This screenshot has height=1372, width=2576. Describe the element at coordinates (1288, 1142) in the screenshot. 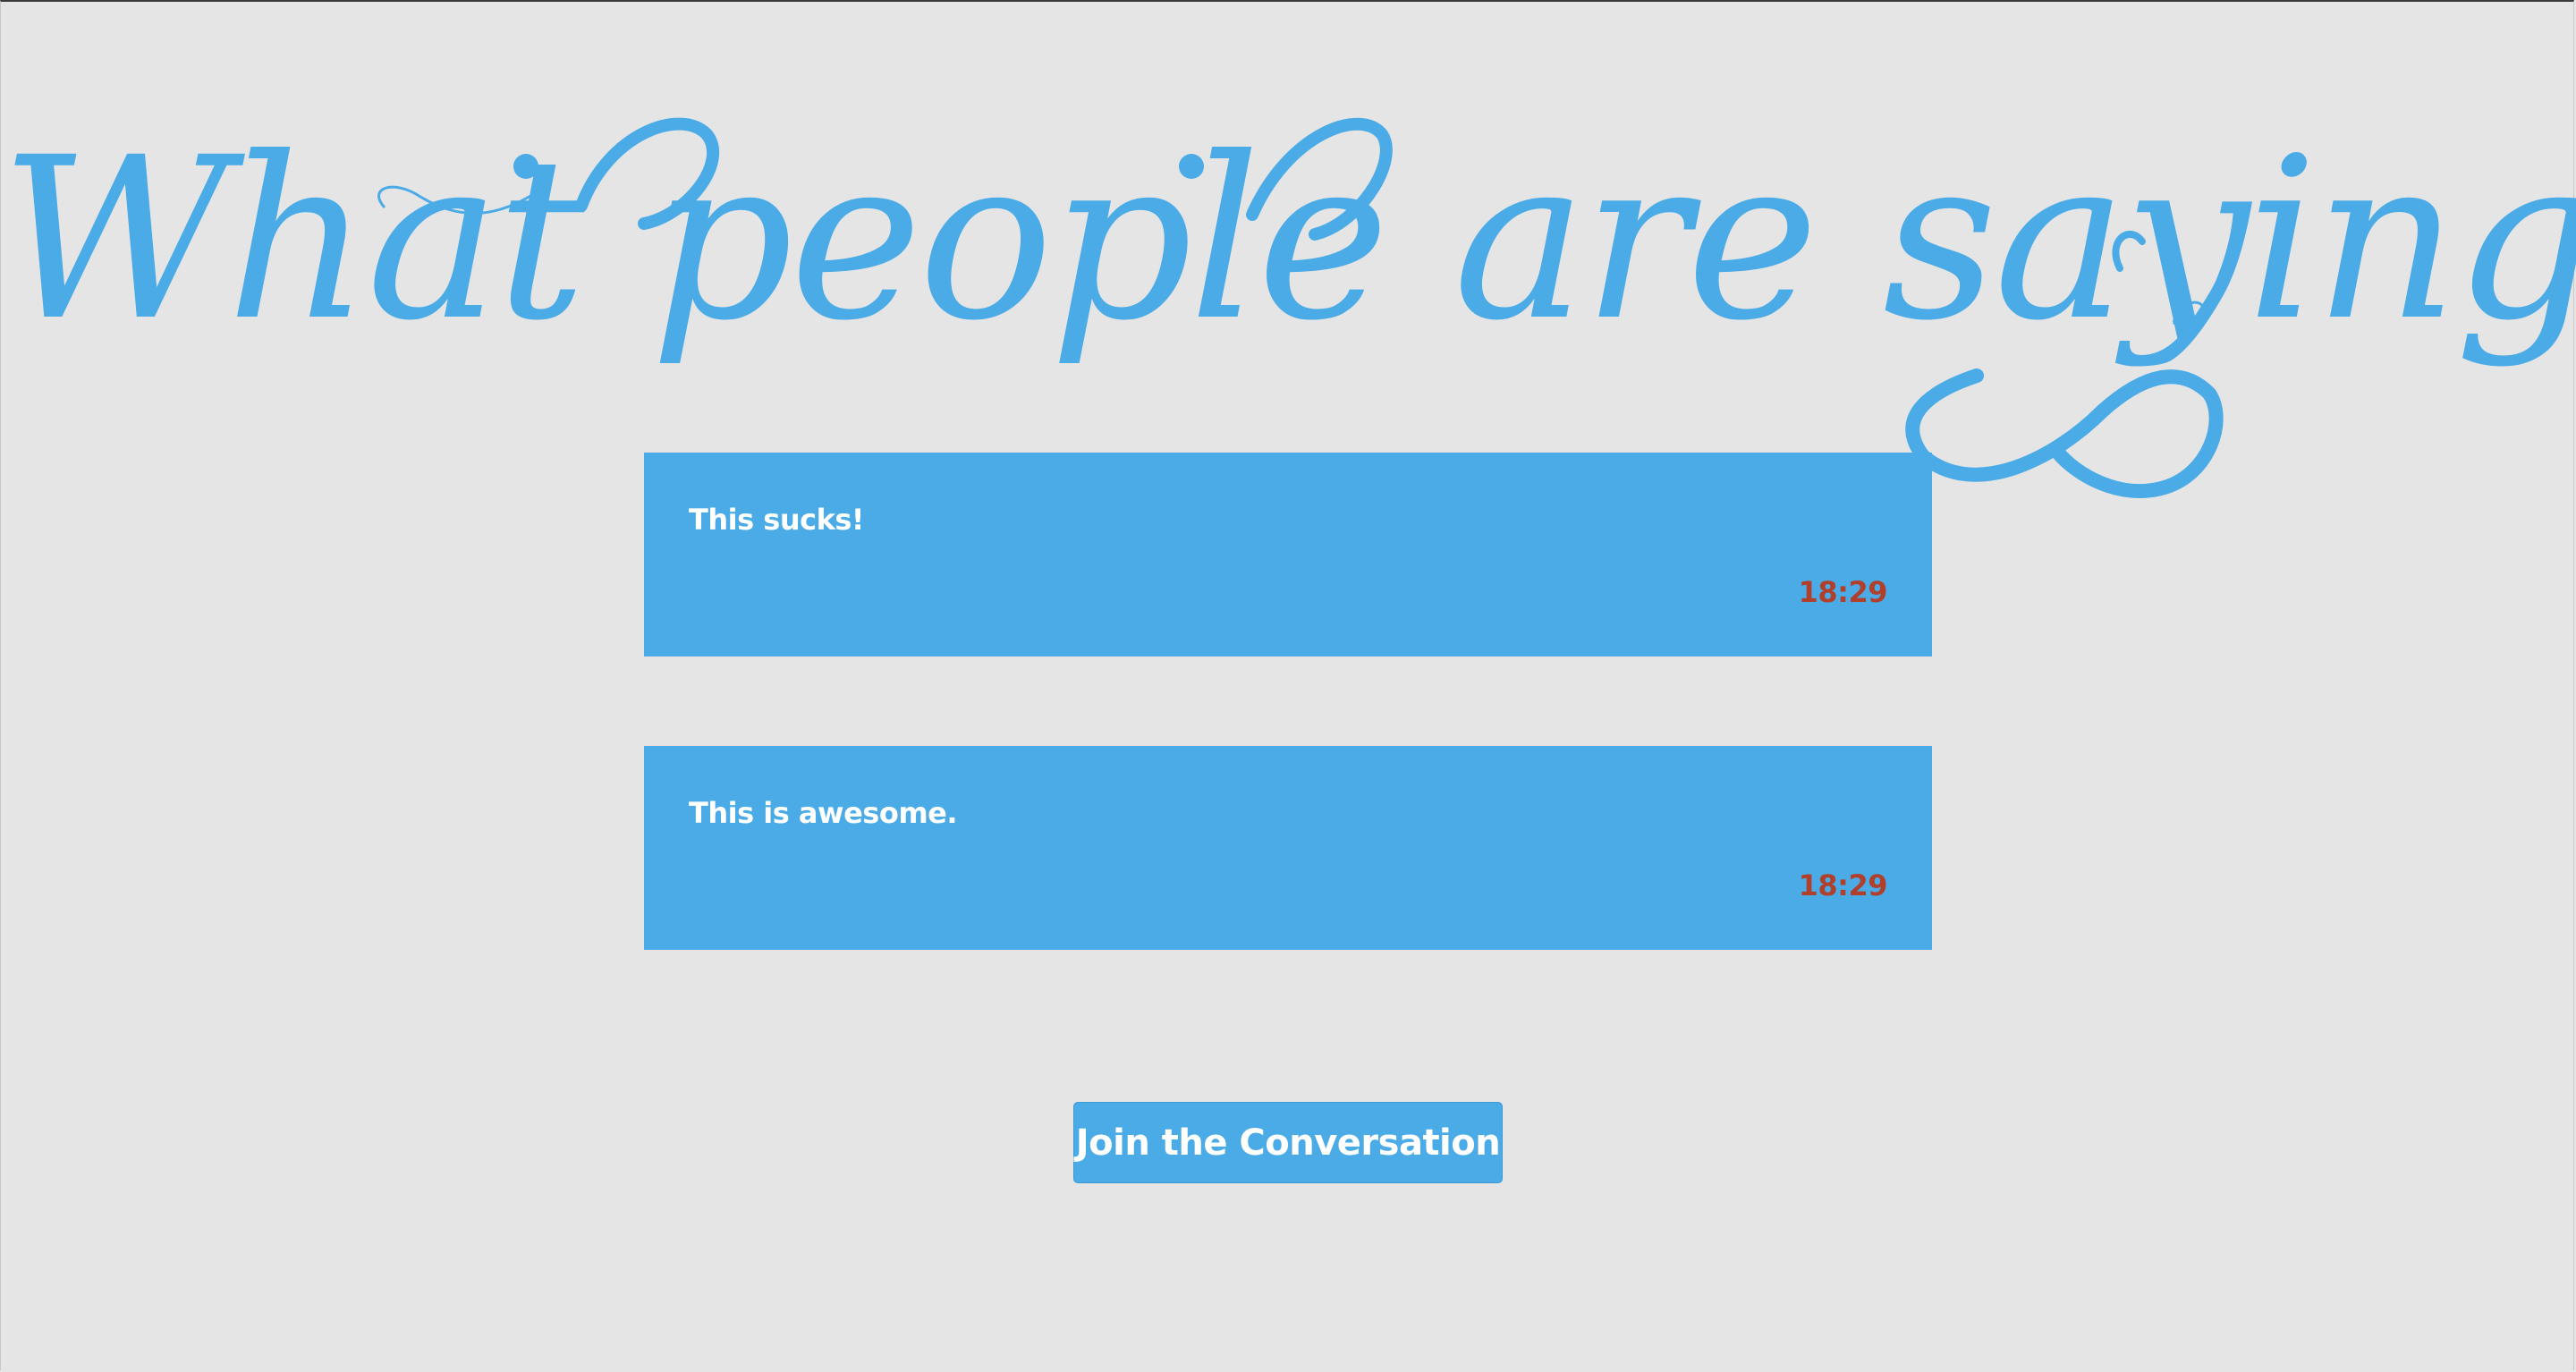

I see `join-conversation-button: Join the Conversation` at that location.